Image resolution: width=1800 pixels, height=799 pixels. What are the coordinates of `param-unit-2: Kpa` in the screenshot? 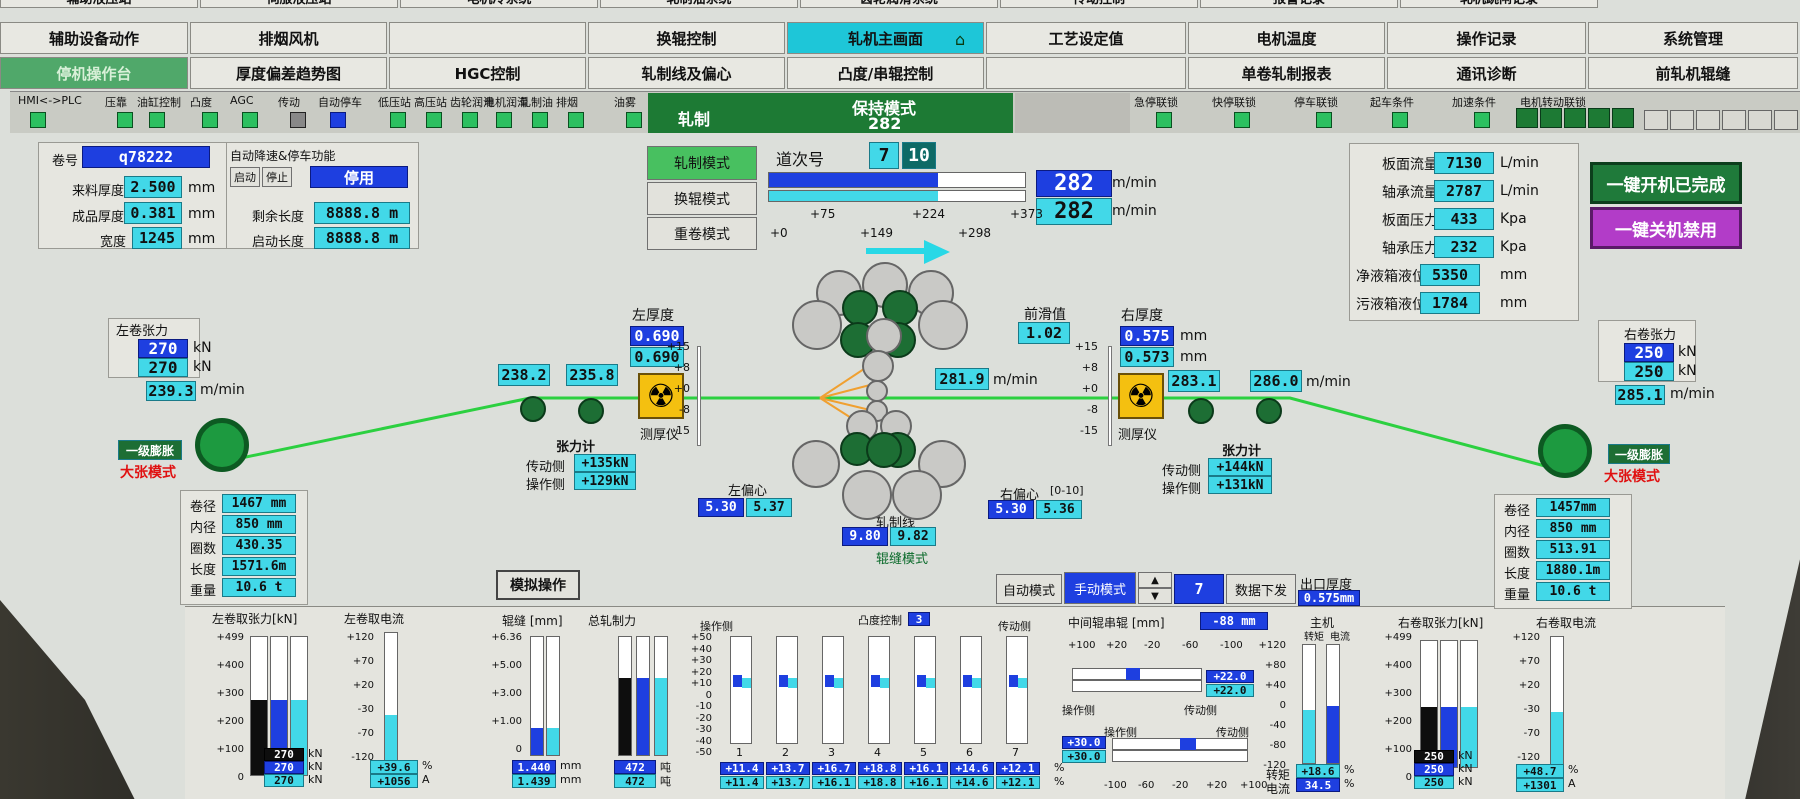 It's located at (1513, 219).